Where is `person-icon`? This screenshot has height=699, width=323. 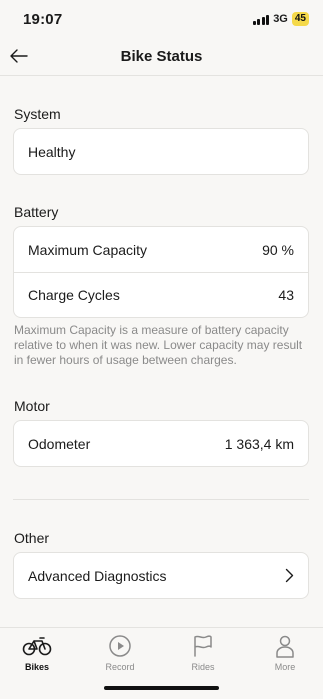
person-icon is located at coordinates (285, 646).